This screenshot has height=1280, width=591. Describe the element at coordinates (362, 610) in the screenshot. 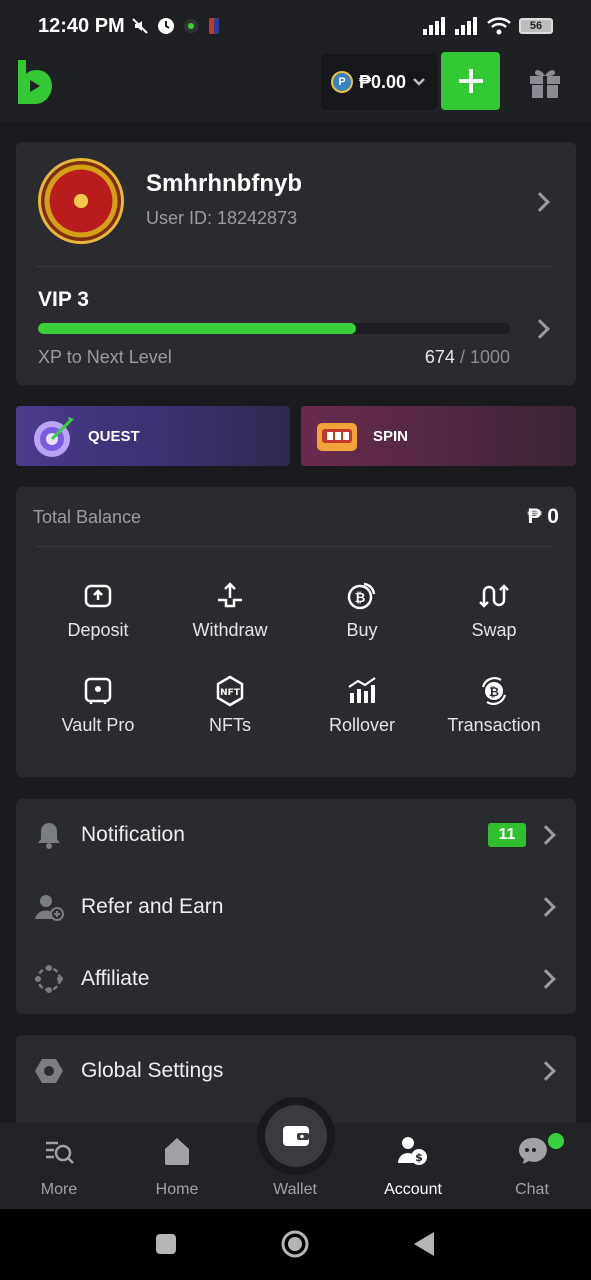

I see `buy-button: ₿ Buy` at that location.